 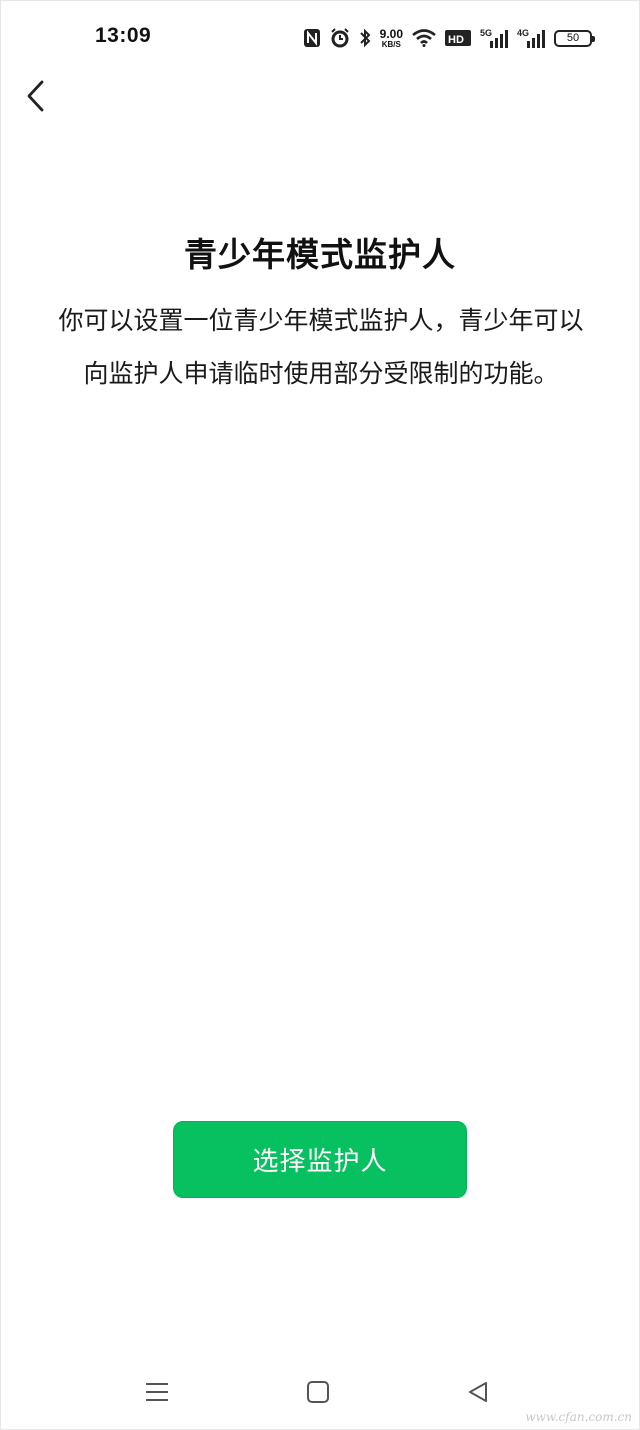 I want to click on battery-icon: 50, so click(x=574, y=38).